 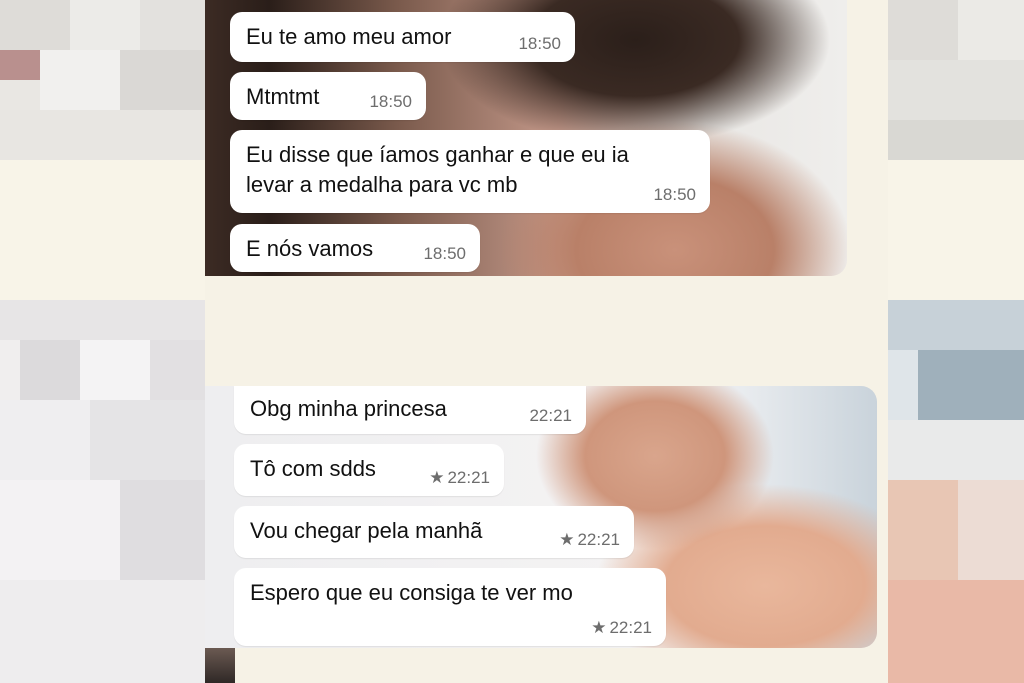 I want to click on message-bubble: Tô com sdds ★ 22:21, so click(x=369, y=470).